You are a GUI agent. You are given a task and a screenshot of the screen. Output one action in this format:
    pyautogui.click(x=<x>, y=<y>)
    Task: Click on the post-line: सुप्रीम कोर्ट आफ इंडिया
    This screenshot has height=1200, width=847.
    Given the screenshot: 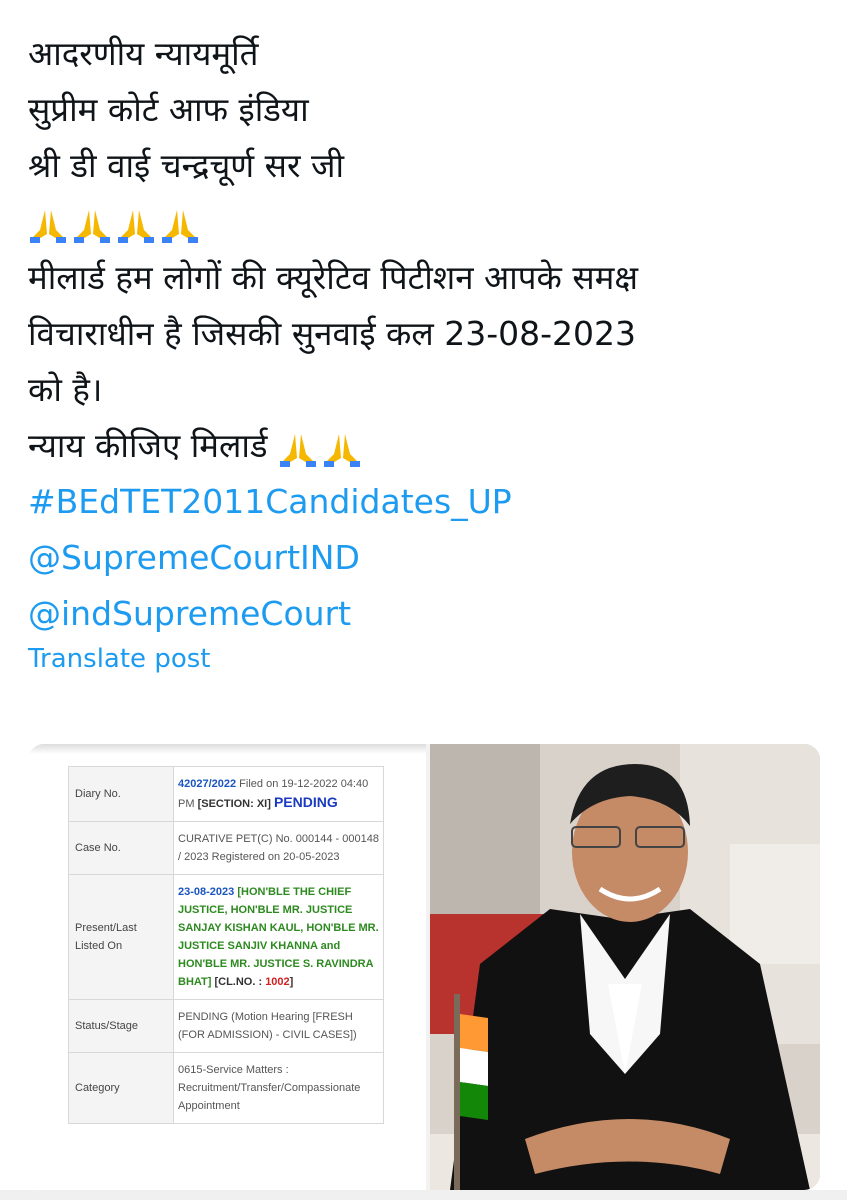 What is the action you would take?
    pyautogui.click(x=168, y=109)
    